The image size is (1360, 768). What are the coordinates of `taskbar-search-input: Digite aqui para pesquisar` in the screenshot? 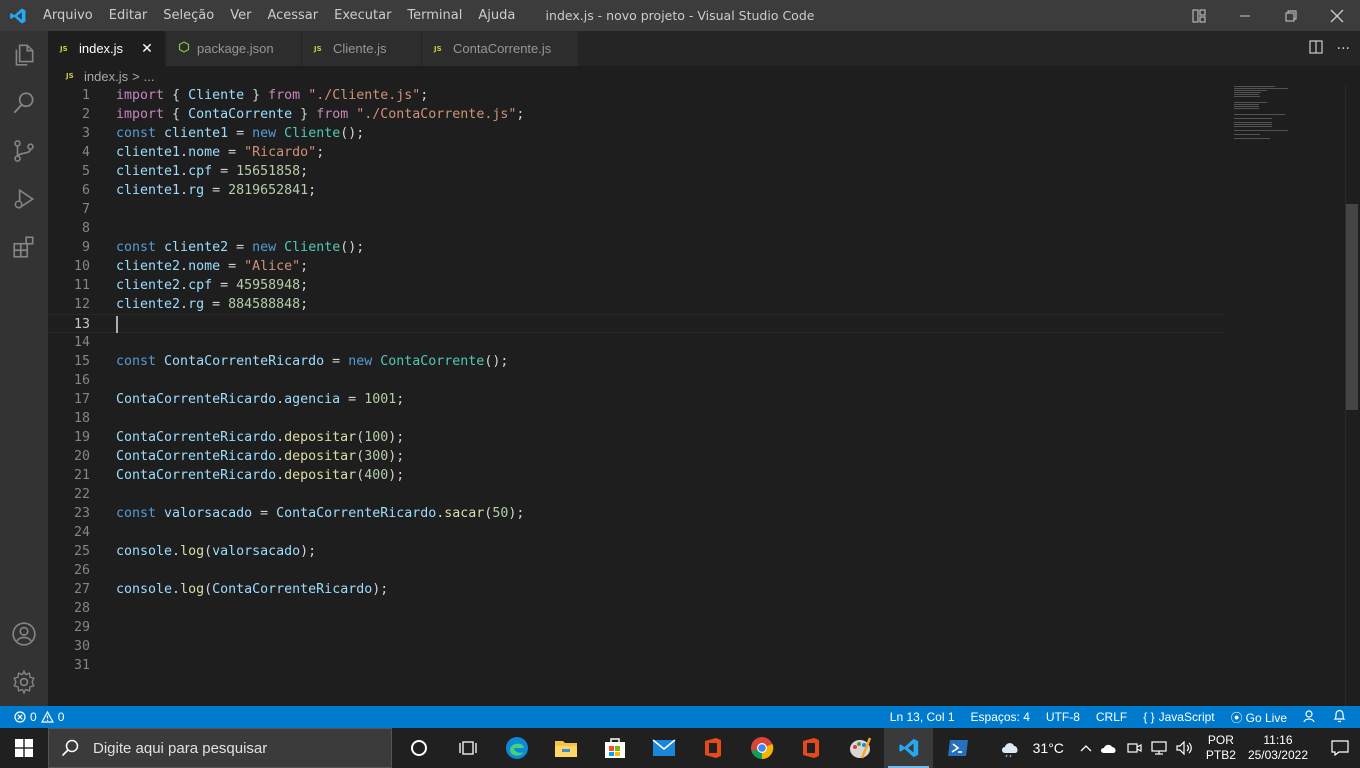 It's located at (220, 748).